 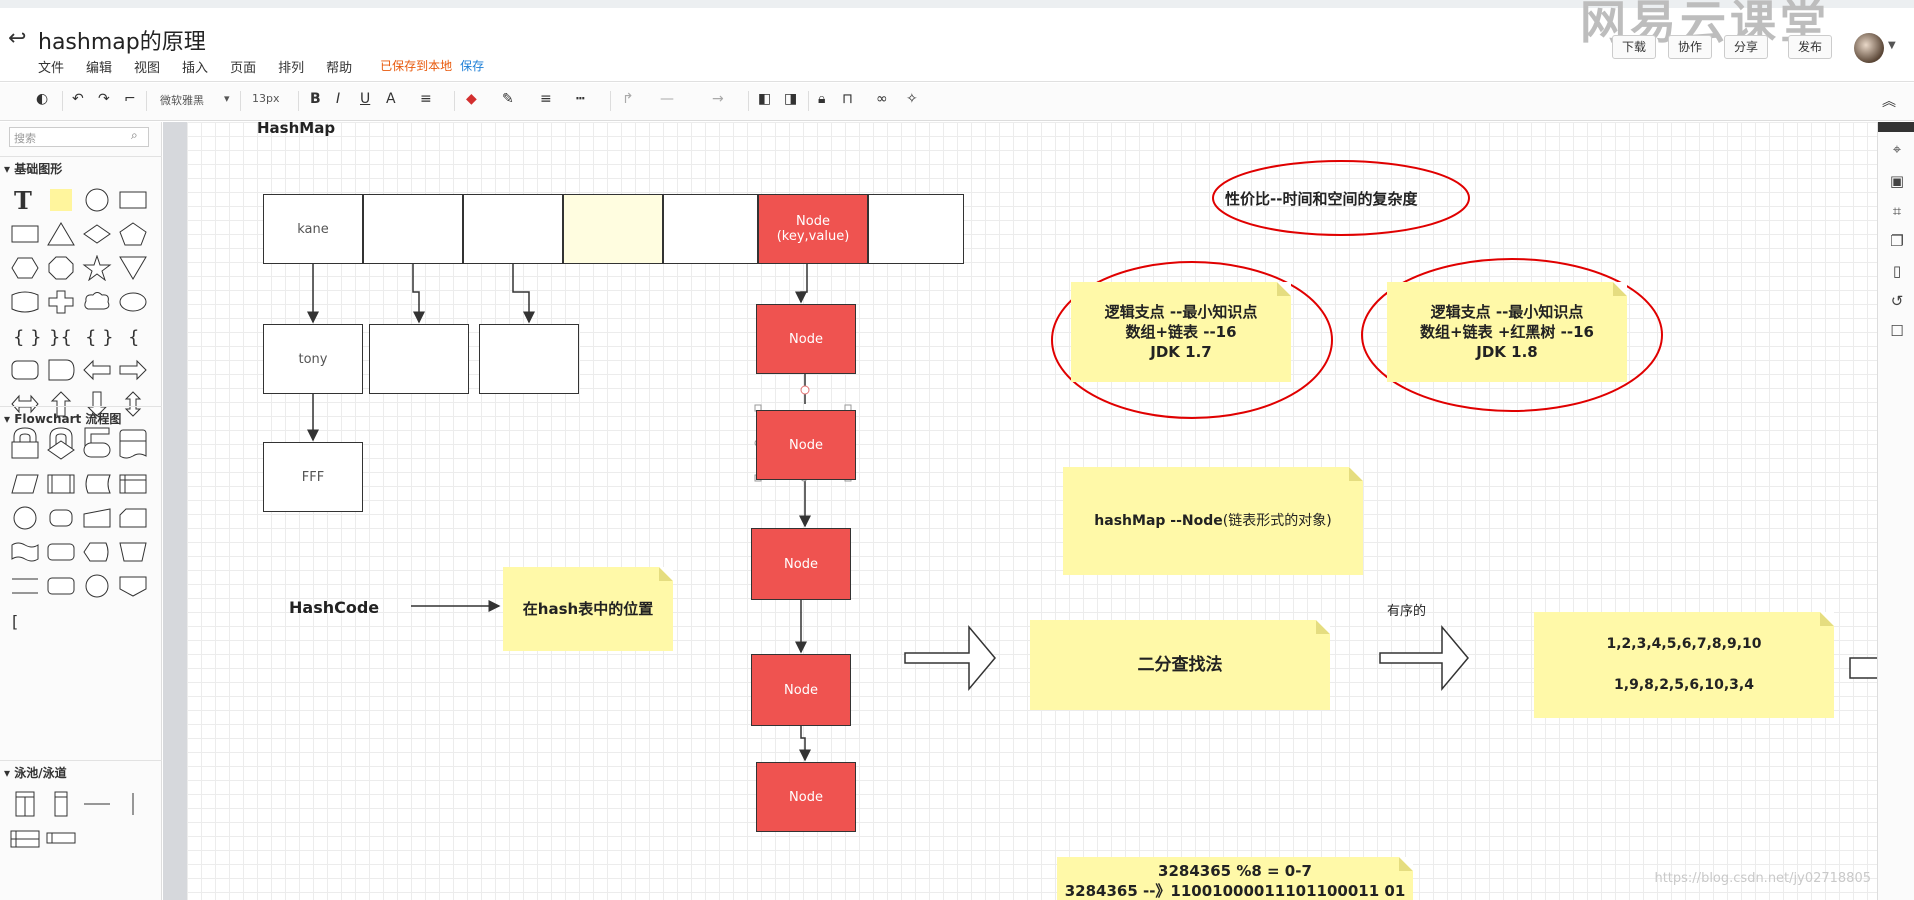 I want to click on publish-button: 发布, so click(x=1810, y=47).